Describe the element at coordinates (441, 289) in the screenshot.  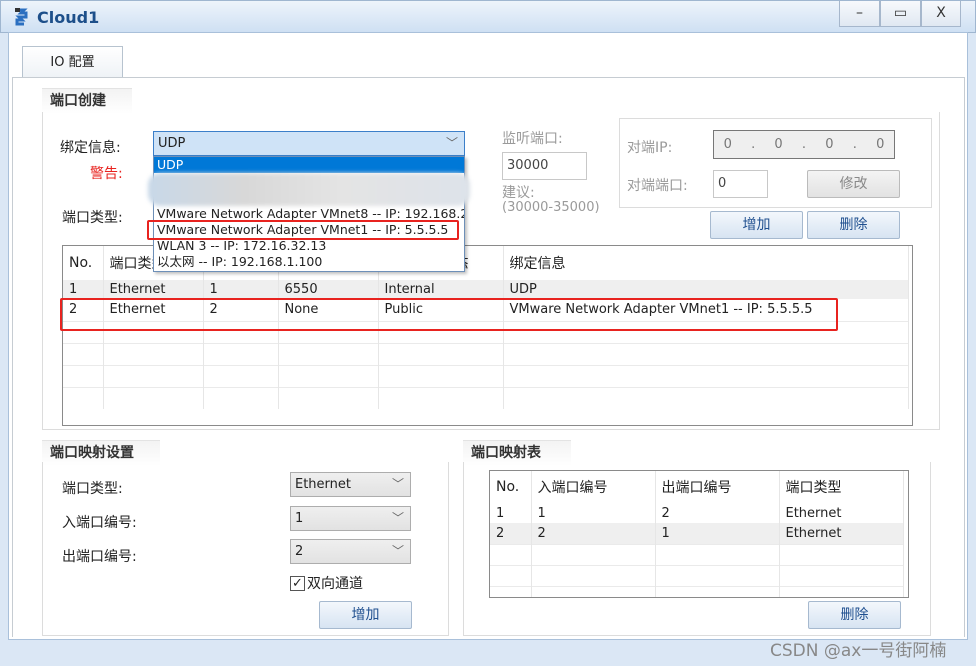
I see `cell: Internal` at that location.